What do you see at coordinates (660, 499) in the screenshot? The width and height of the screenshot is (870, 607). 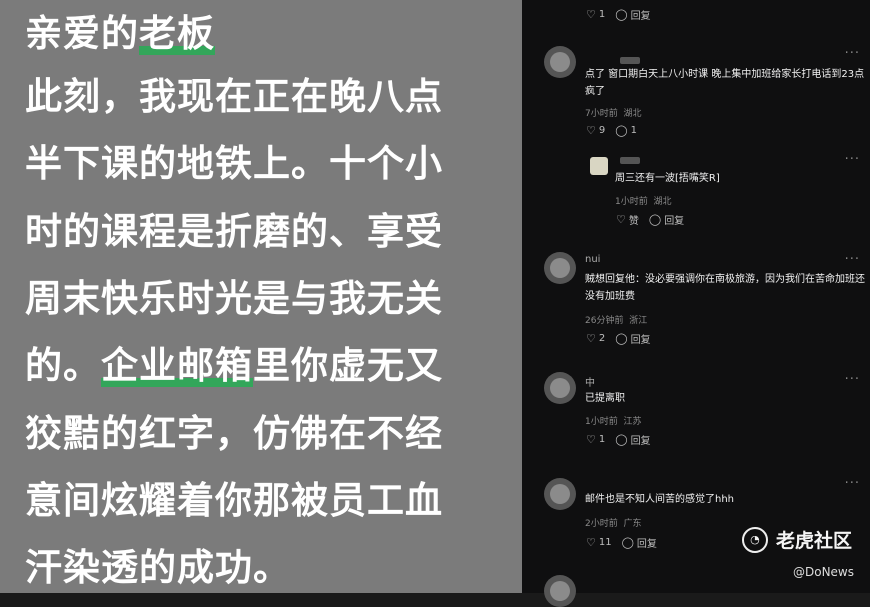 I see `comment-text: 邮件也是不知人间苦的感觉了hhh` at bounding box center [660, 499].